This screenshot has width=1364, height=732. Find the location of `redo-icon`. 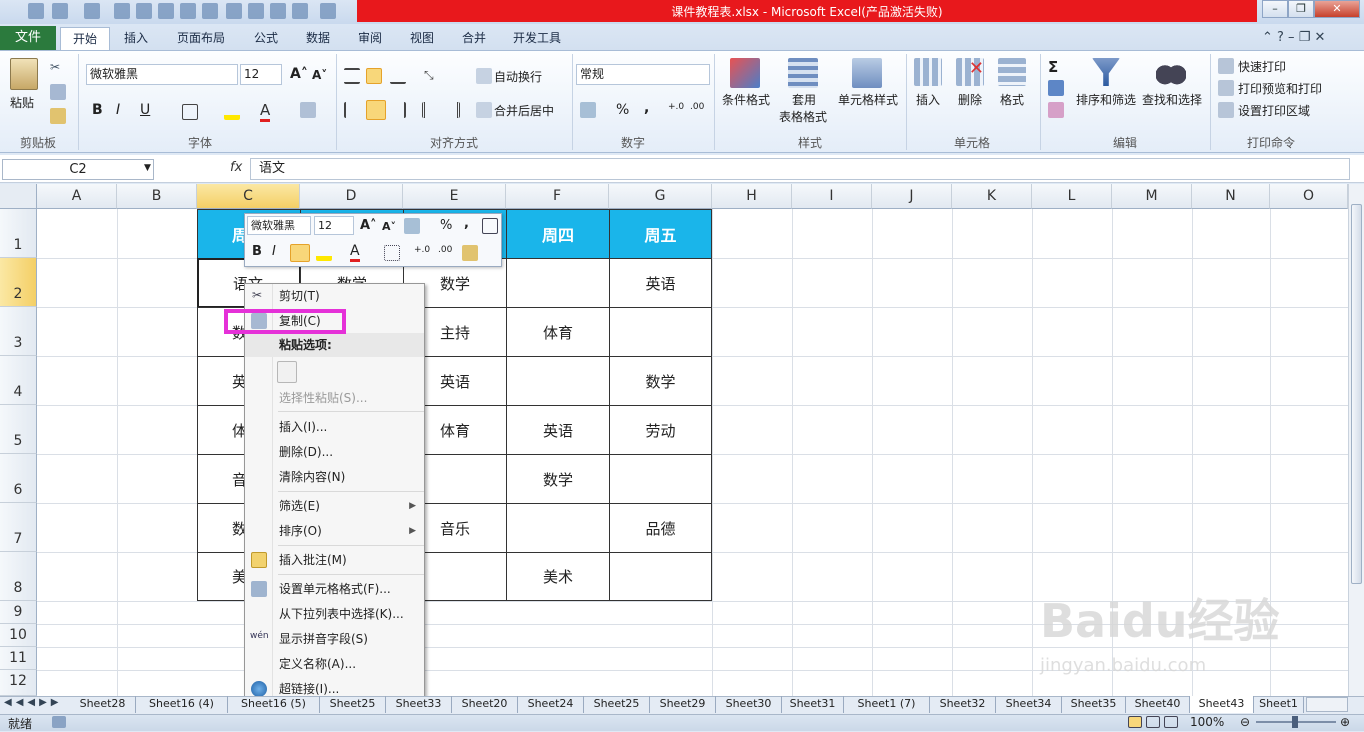

redo-icon is located at coordinates (92, 11).